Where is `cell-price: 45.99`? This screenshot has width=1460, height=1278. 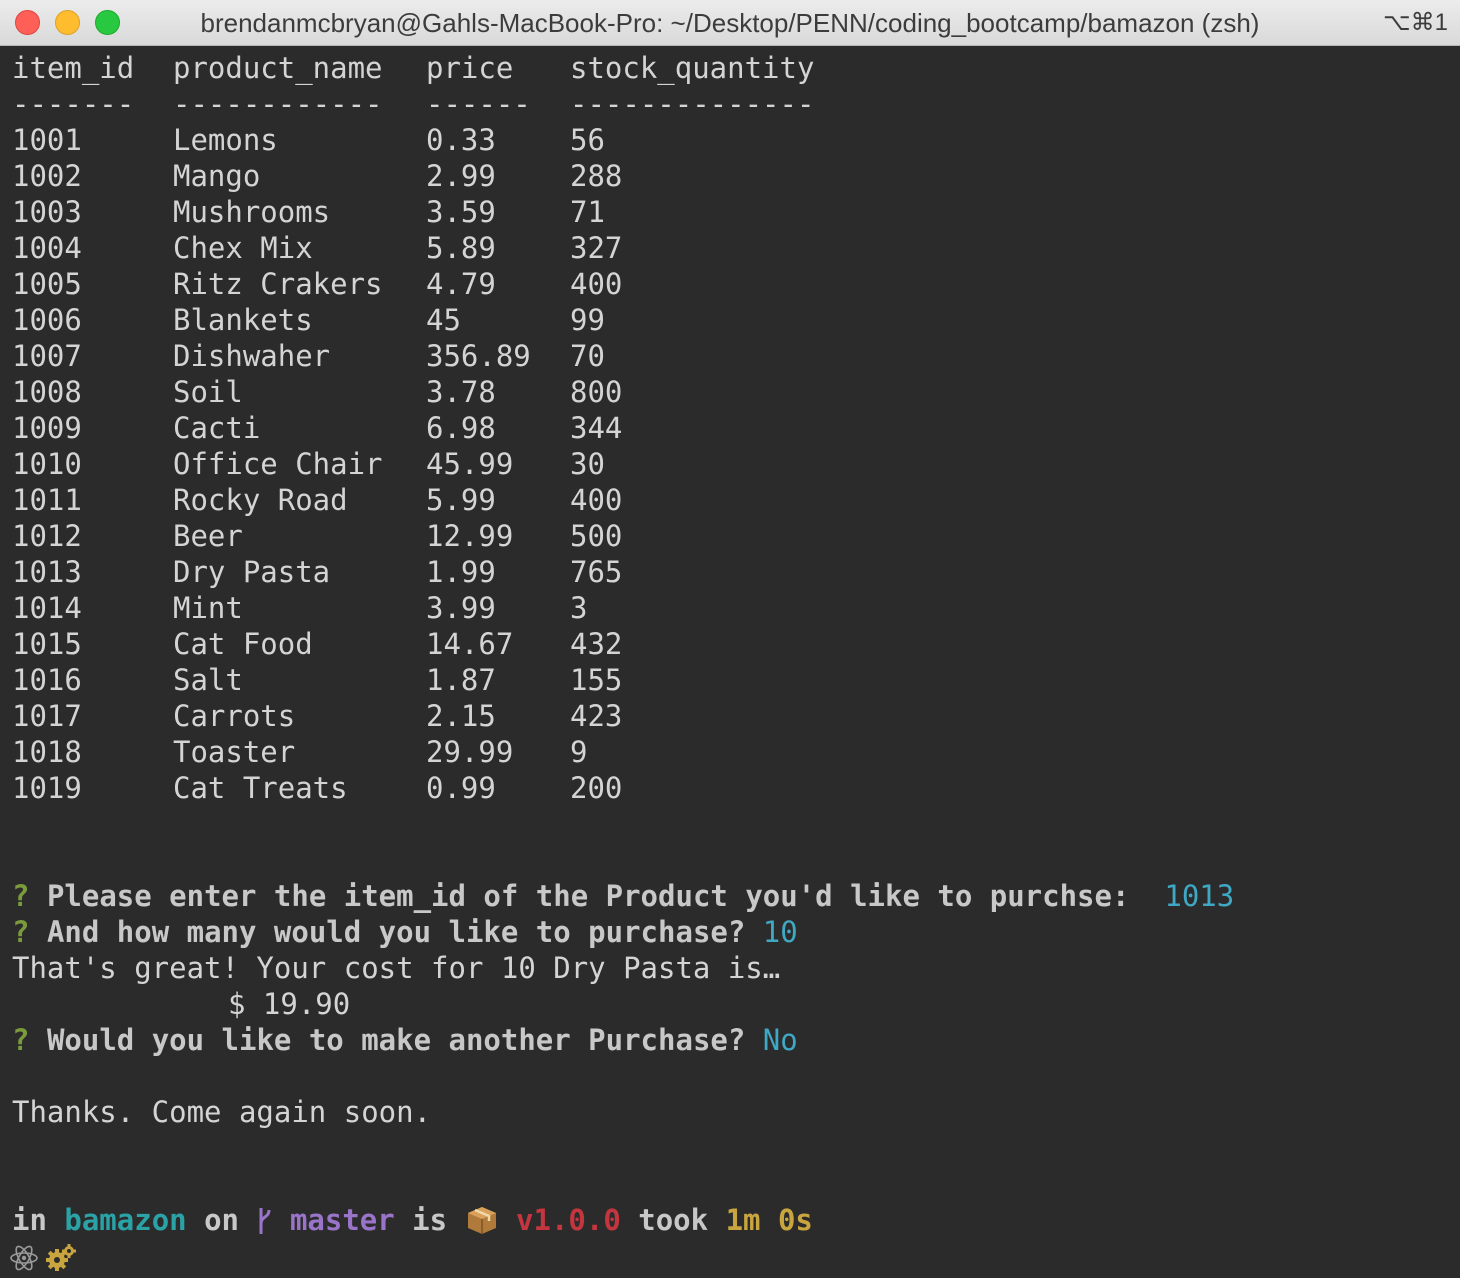
cell-price: 45.99 is located at coordinates (470, 464).